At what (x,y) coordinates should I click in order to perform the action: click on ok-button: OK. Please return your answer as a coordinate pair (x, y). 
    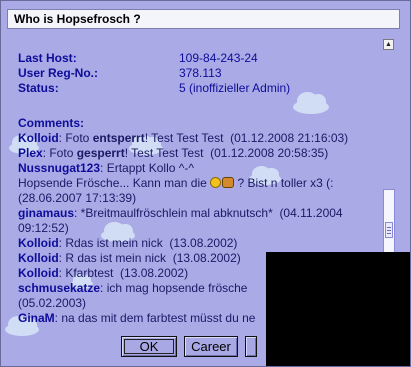
    Looking at the image, I should click on (149, 346).